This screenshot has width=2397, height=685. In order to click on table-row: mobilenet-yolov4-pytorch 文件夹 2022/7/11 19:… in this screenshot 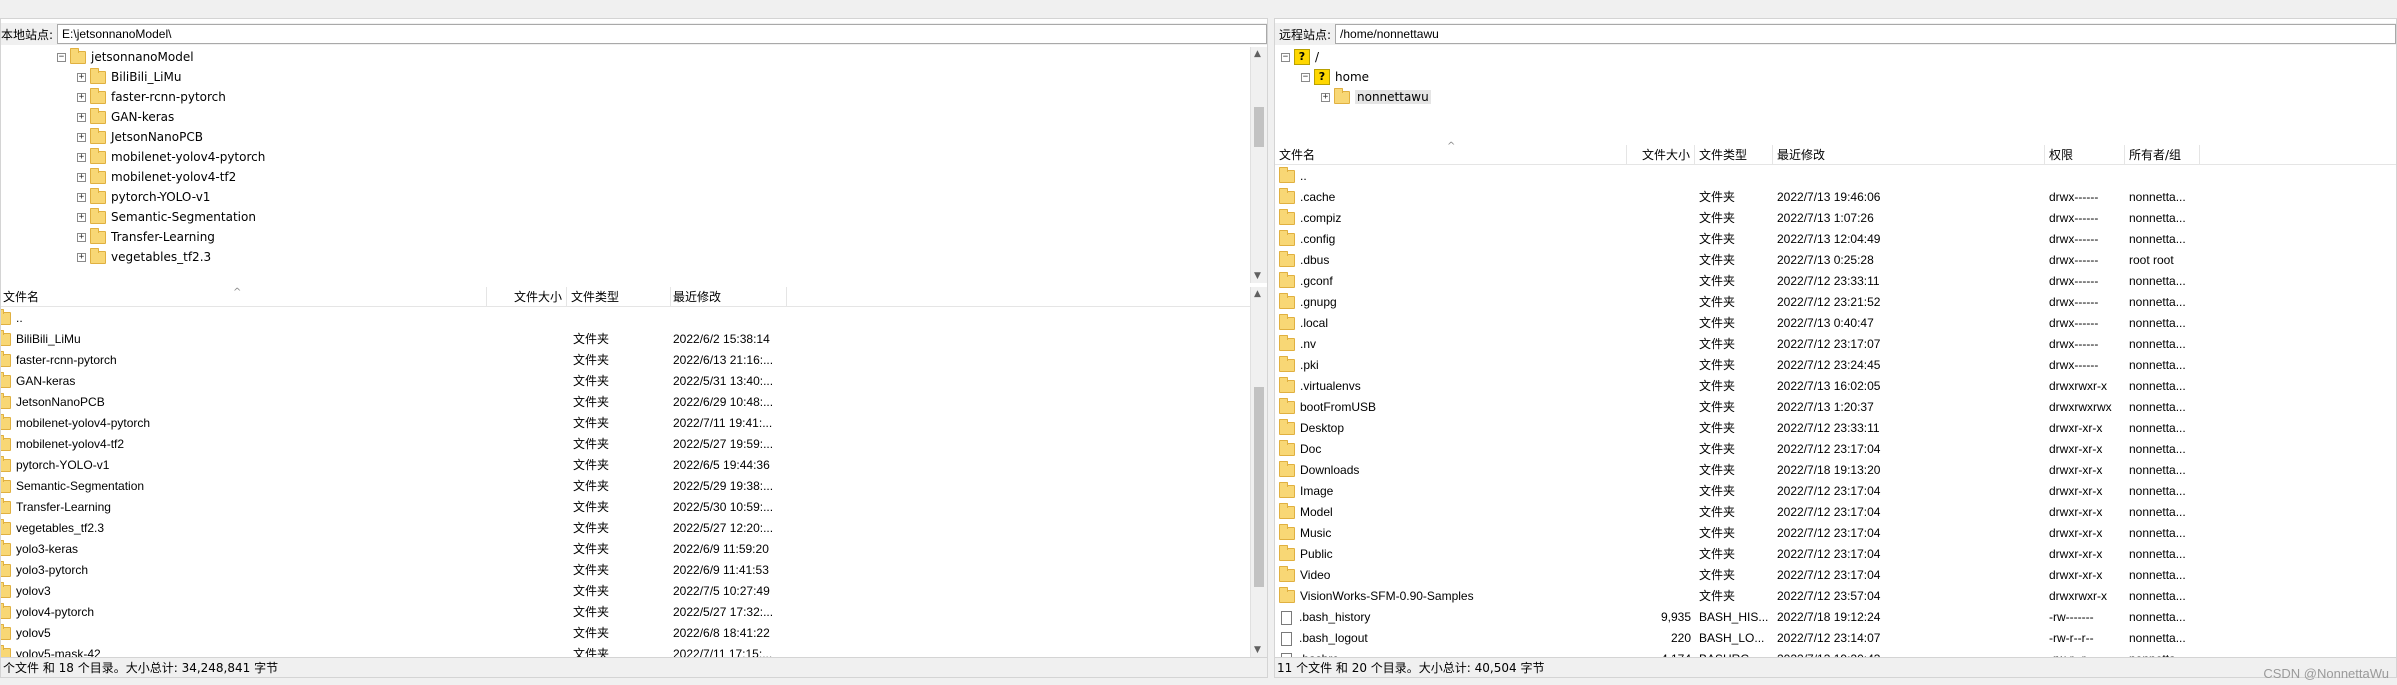, I will do `click(625, 423)`.